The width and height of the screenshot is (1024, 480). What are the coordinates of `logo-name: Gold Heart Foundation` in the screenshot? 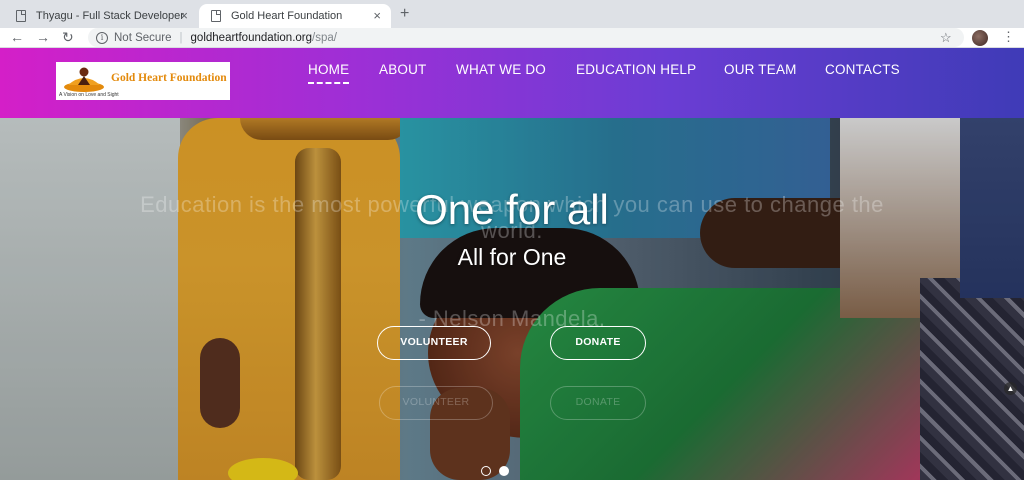 It's located at (169, 78).